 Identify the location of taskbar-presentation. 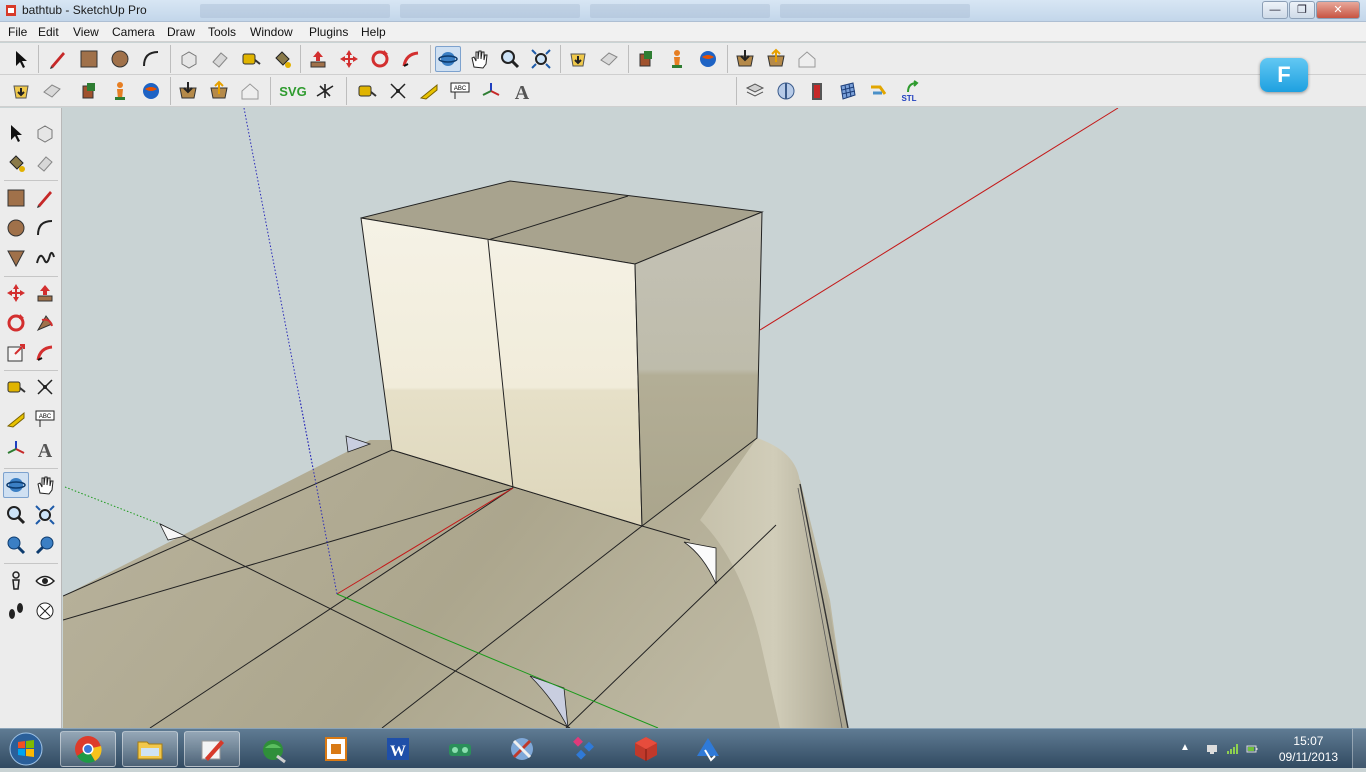
(336, 749).